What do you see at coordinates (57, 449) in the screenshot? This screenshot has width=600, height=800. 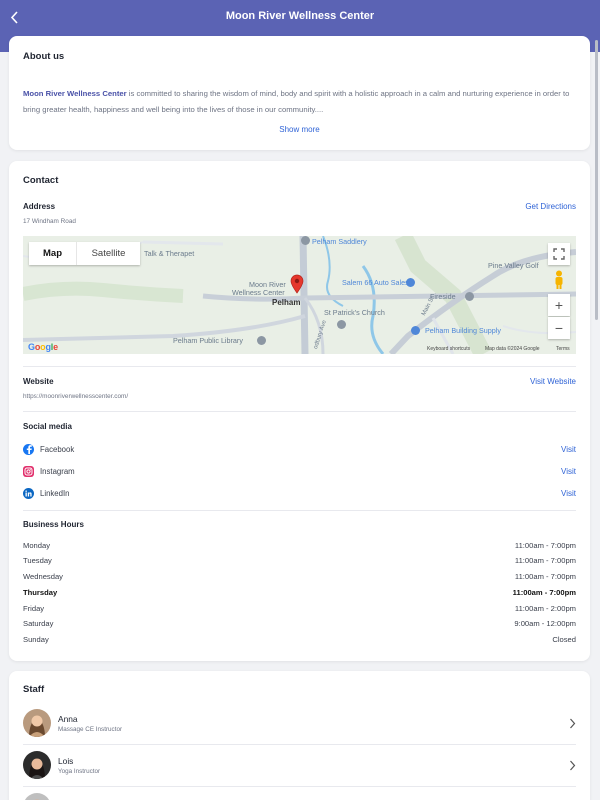 I see `social-name-facebook: Facebook` at bounding box center [57, 449].